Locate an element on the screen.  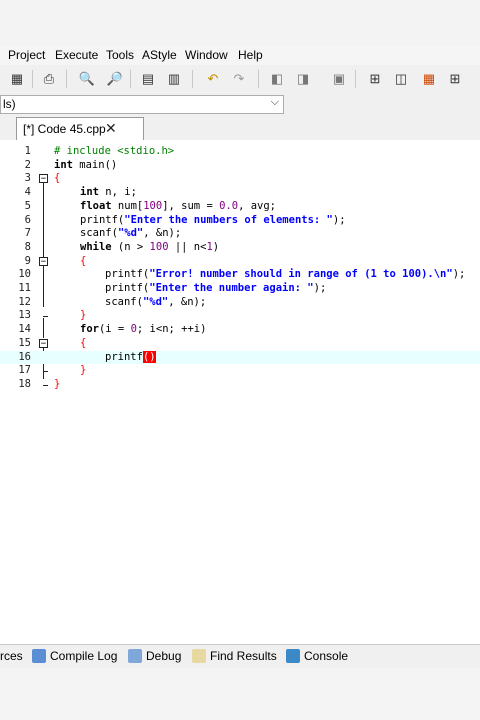
tab-debug-label: Debug is located at coordinates (164, 656).